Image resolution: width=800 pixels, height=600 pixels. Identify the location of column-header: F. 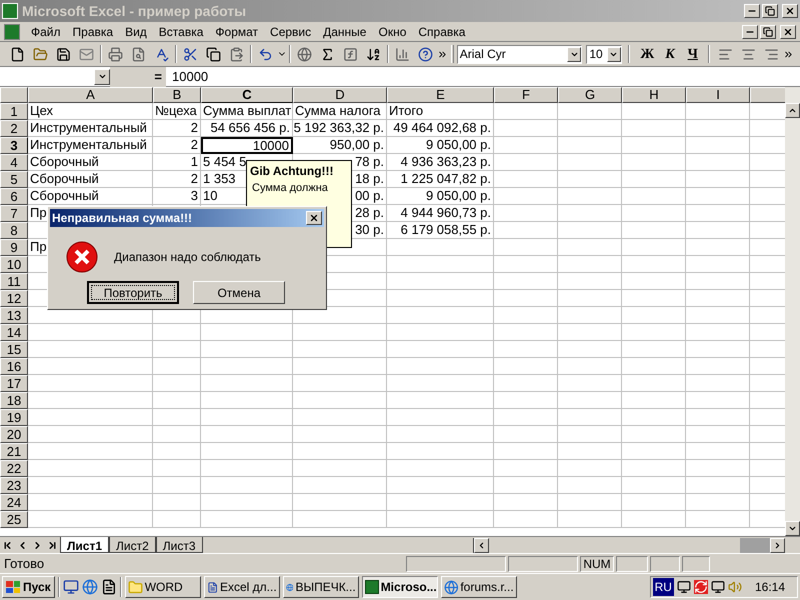
(526, 95).